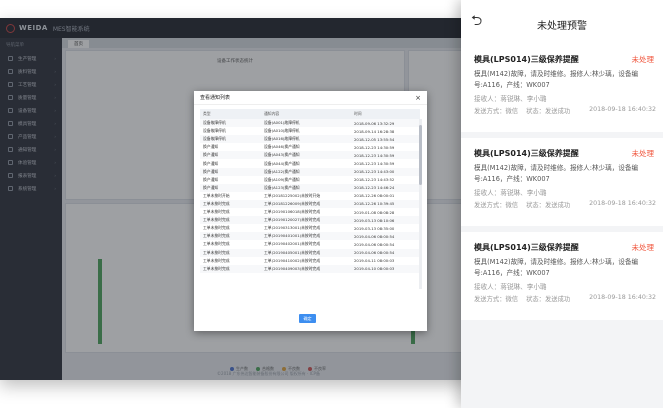 Image resolution: width=663 pixels, height=408 pixels. What do you see at coordinates (310, 114) in the screenshot?
I see `table-header: 类型 通知内容 时间` at bounding box center [310, 114].